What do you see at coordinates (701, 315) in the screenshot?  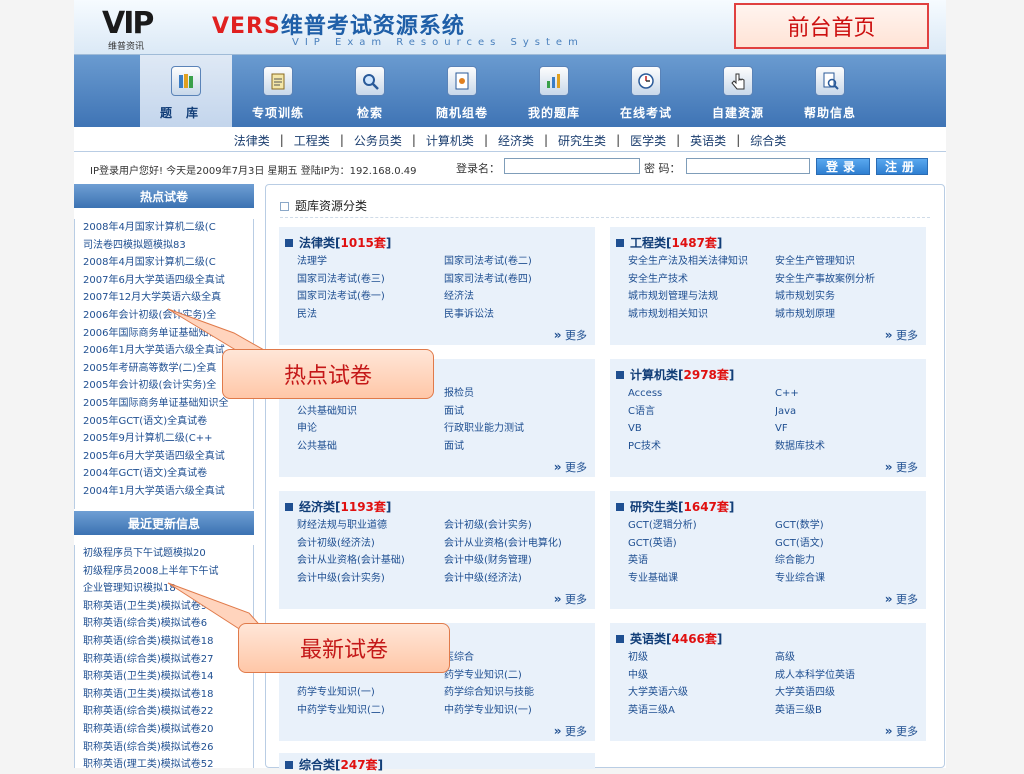 I see `box-item-link: 城市规划相关知识` at bounding box center [701, 315].